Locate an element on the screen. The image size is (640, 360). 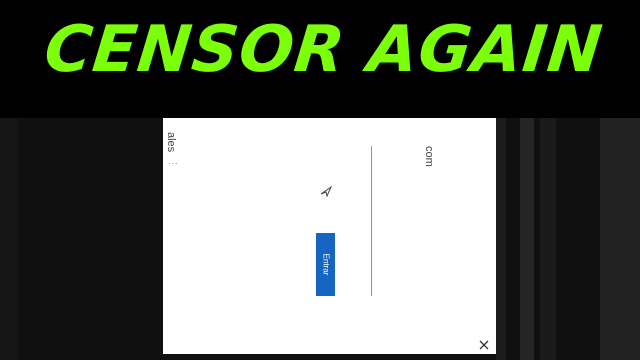
arrow-icon is located at coordinates (326, 191).